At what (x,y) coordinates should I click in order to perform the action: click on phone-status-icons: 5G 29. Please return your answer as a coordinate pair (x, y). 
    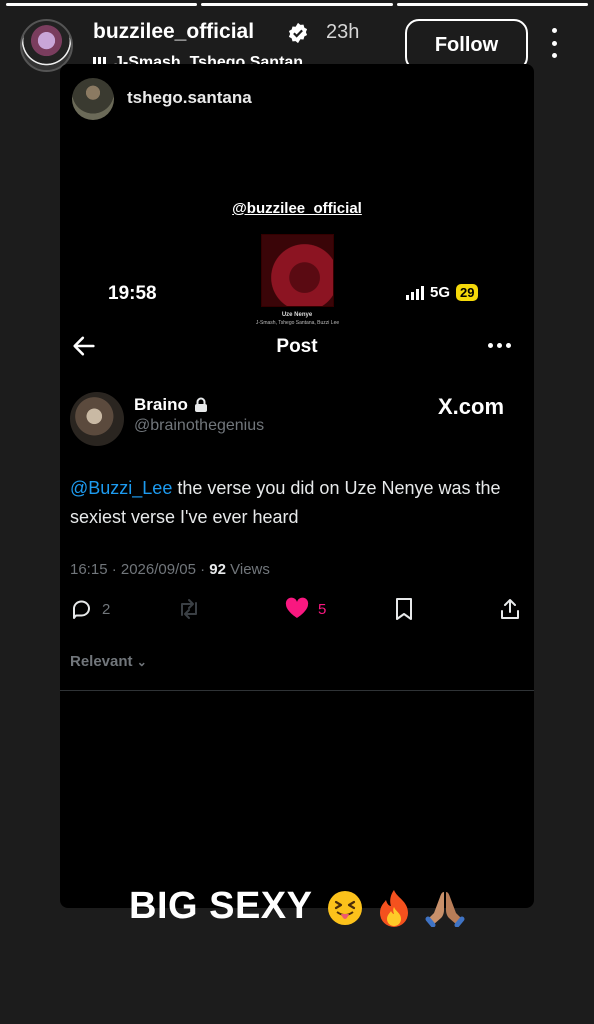
    Looking at the image, I should click on (442, 292).